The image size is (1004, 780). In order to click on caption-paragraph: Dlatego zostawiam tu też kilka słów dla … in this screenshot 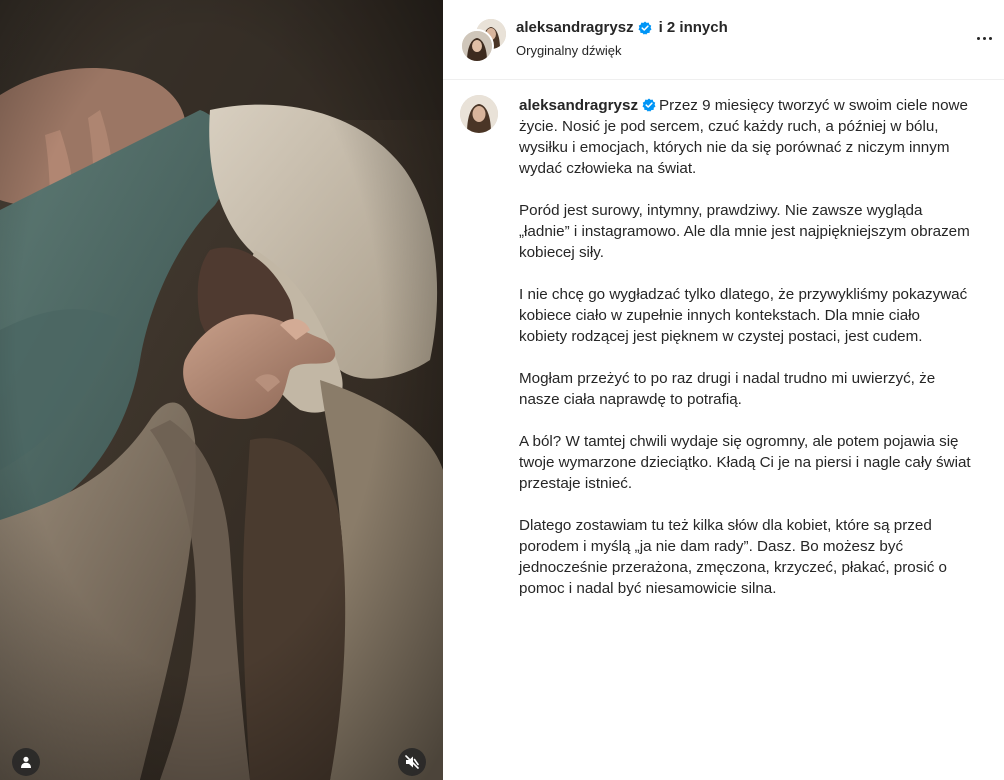, I will do `click(733, 557)`.